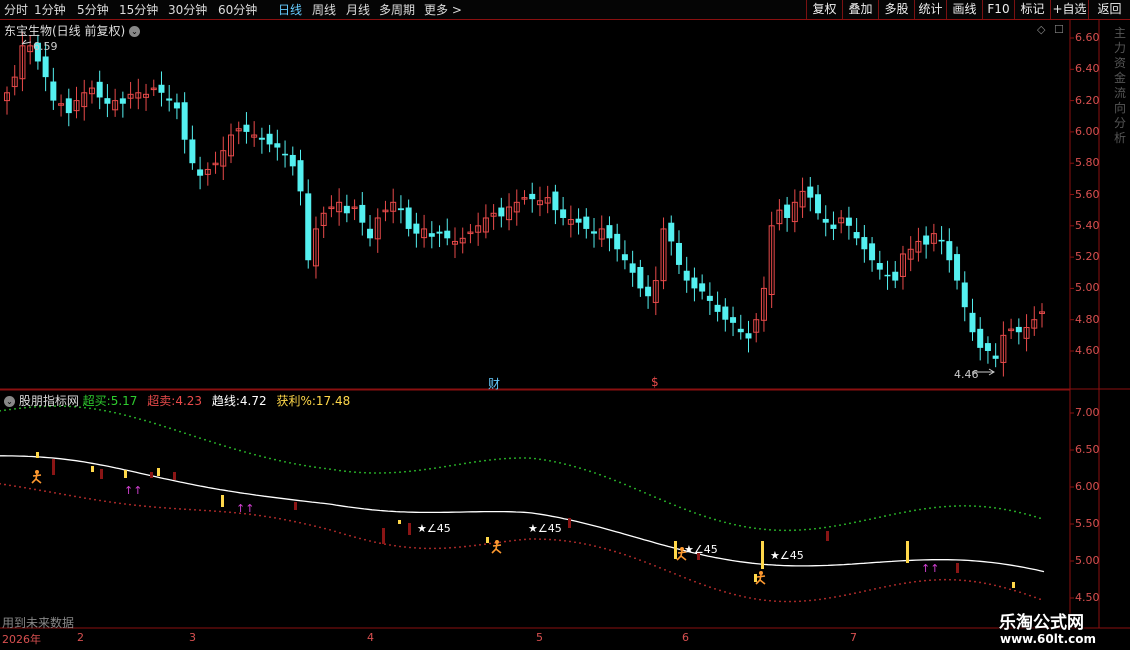  What do you see at coordinates (1059, 29) in the screenshot?
I see `window-icon: ☐` at bounding box center [1059, 29].